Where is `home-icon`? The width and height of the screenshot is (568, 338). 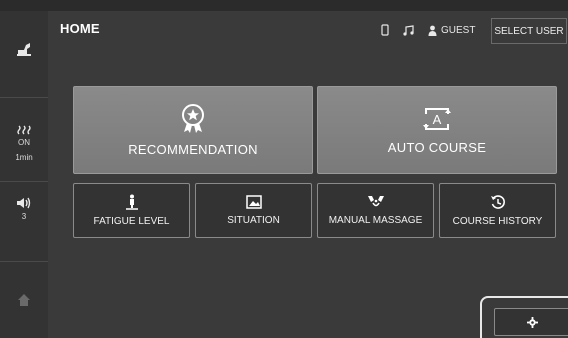 home-icon is located at coordinates (24, 300).